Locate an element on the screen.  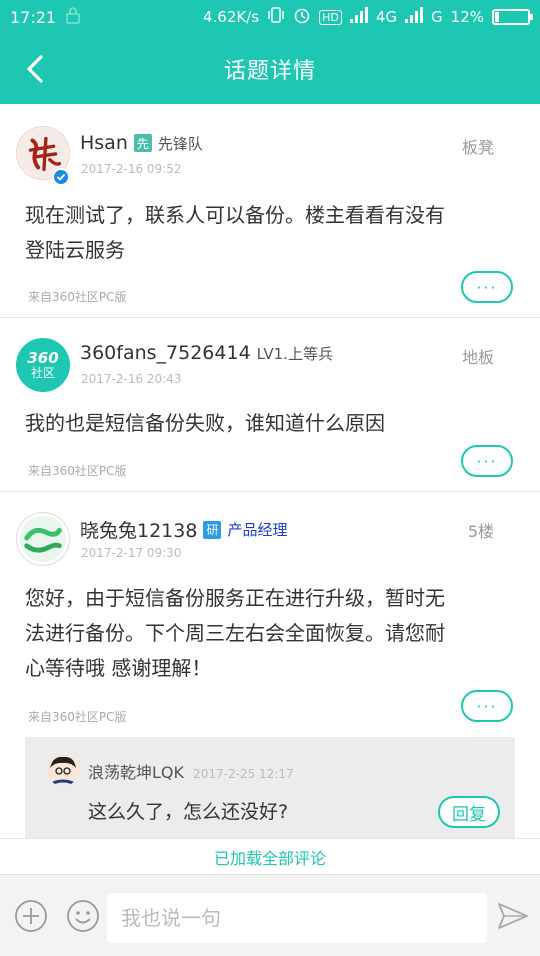
vibrate-icon is located at coordinates (276, 17).